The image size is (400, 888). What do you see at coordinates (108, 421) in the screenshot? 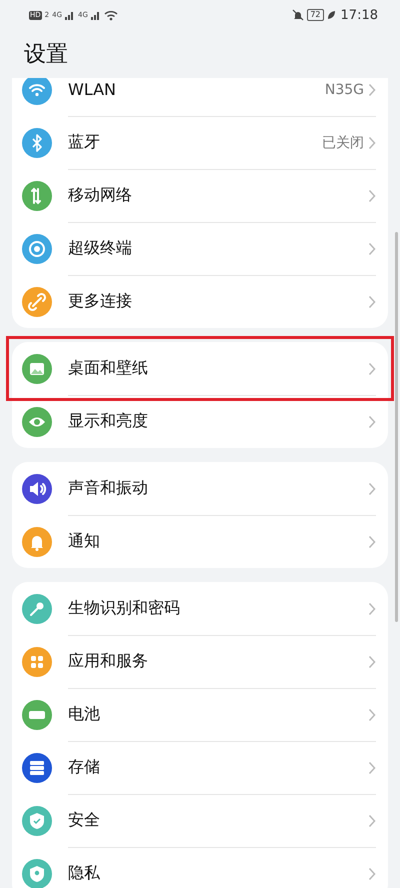
I see `item-label: 显示和亮度` at bounding box center [108, 421].